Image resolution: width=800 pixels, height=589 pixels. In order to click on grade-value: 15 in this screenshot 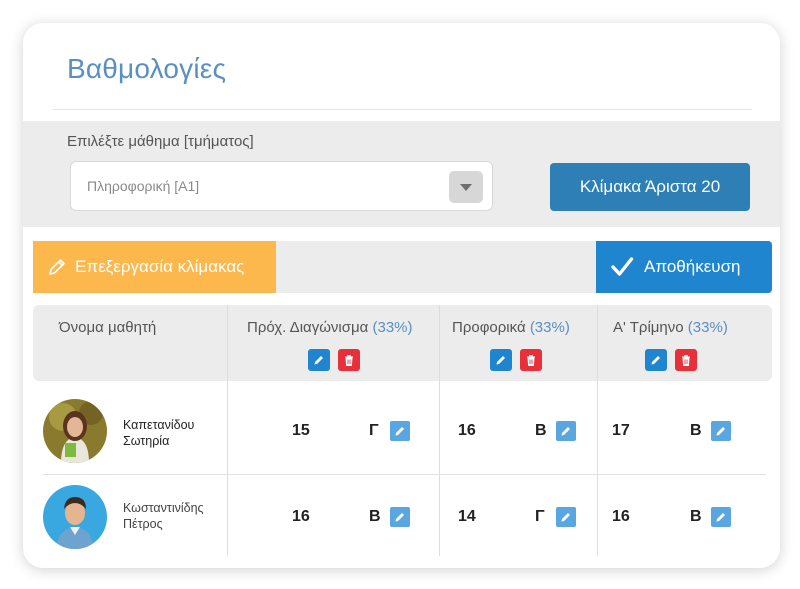, I will do `click(301, 430)`.